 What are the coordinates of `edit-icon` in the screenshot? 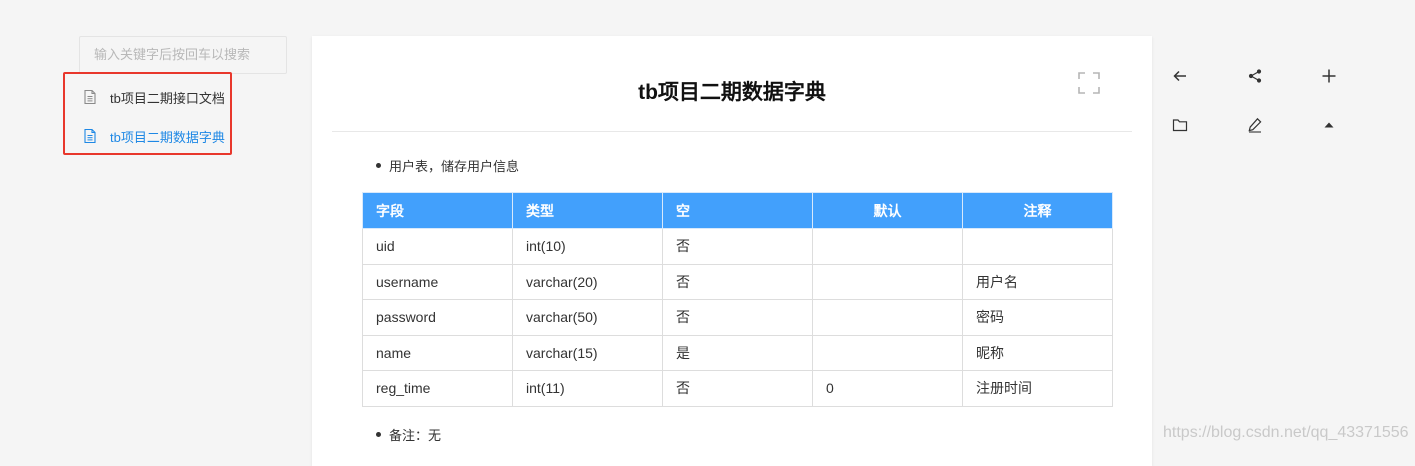 It's located at (1255, 125).